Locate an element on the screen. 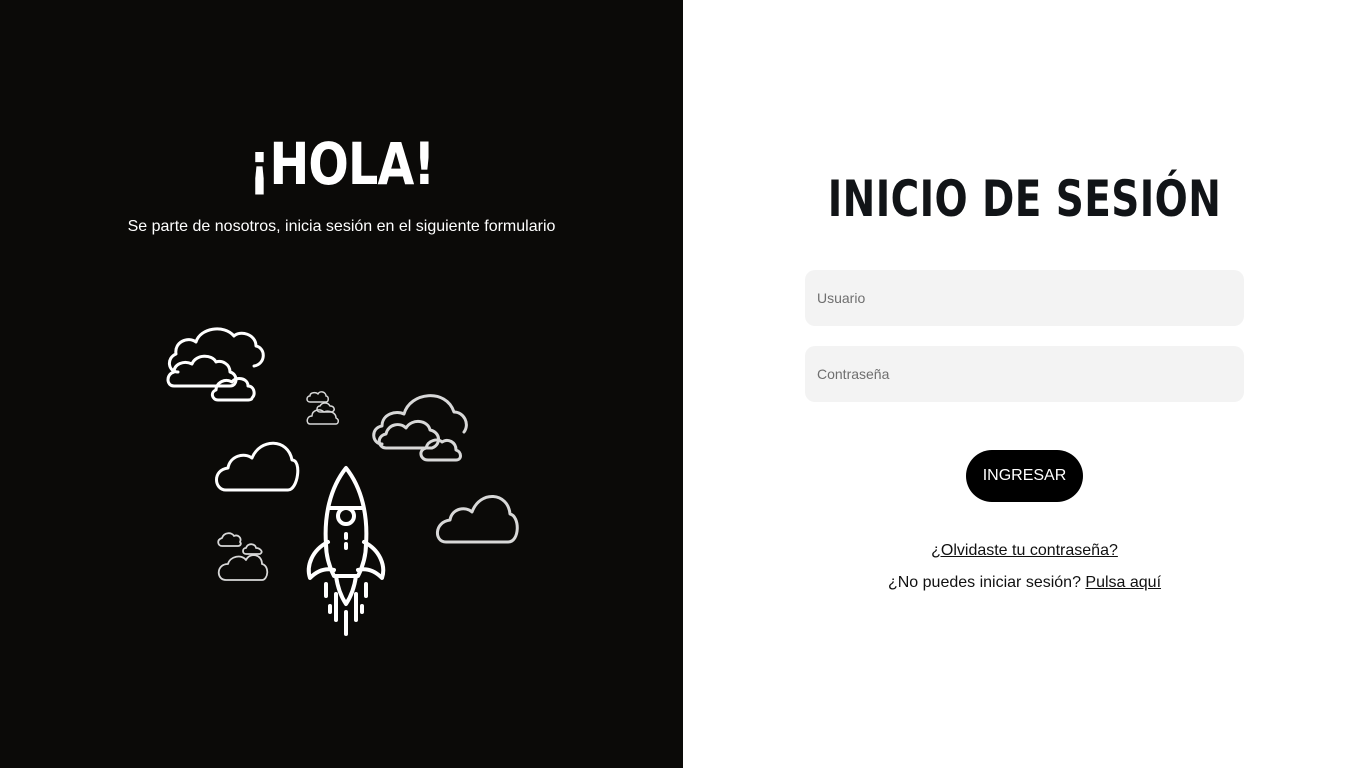  help-row: ¿No puedes iniciar sesión? Pulsa aquí is located at coordinates (1024, 583).